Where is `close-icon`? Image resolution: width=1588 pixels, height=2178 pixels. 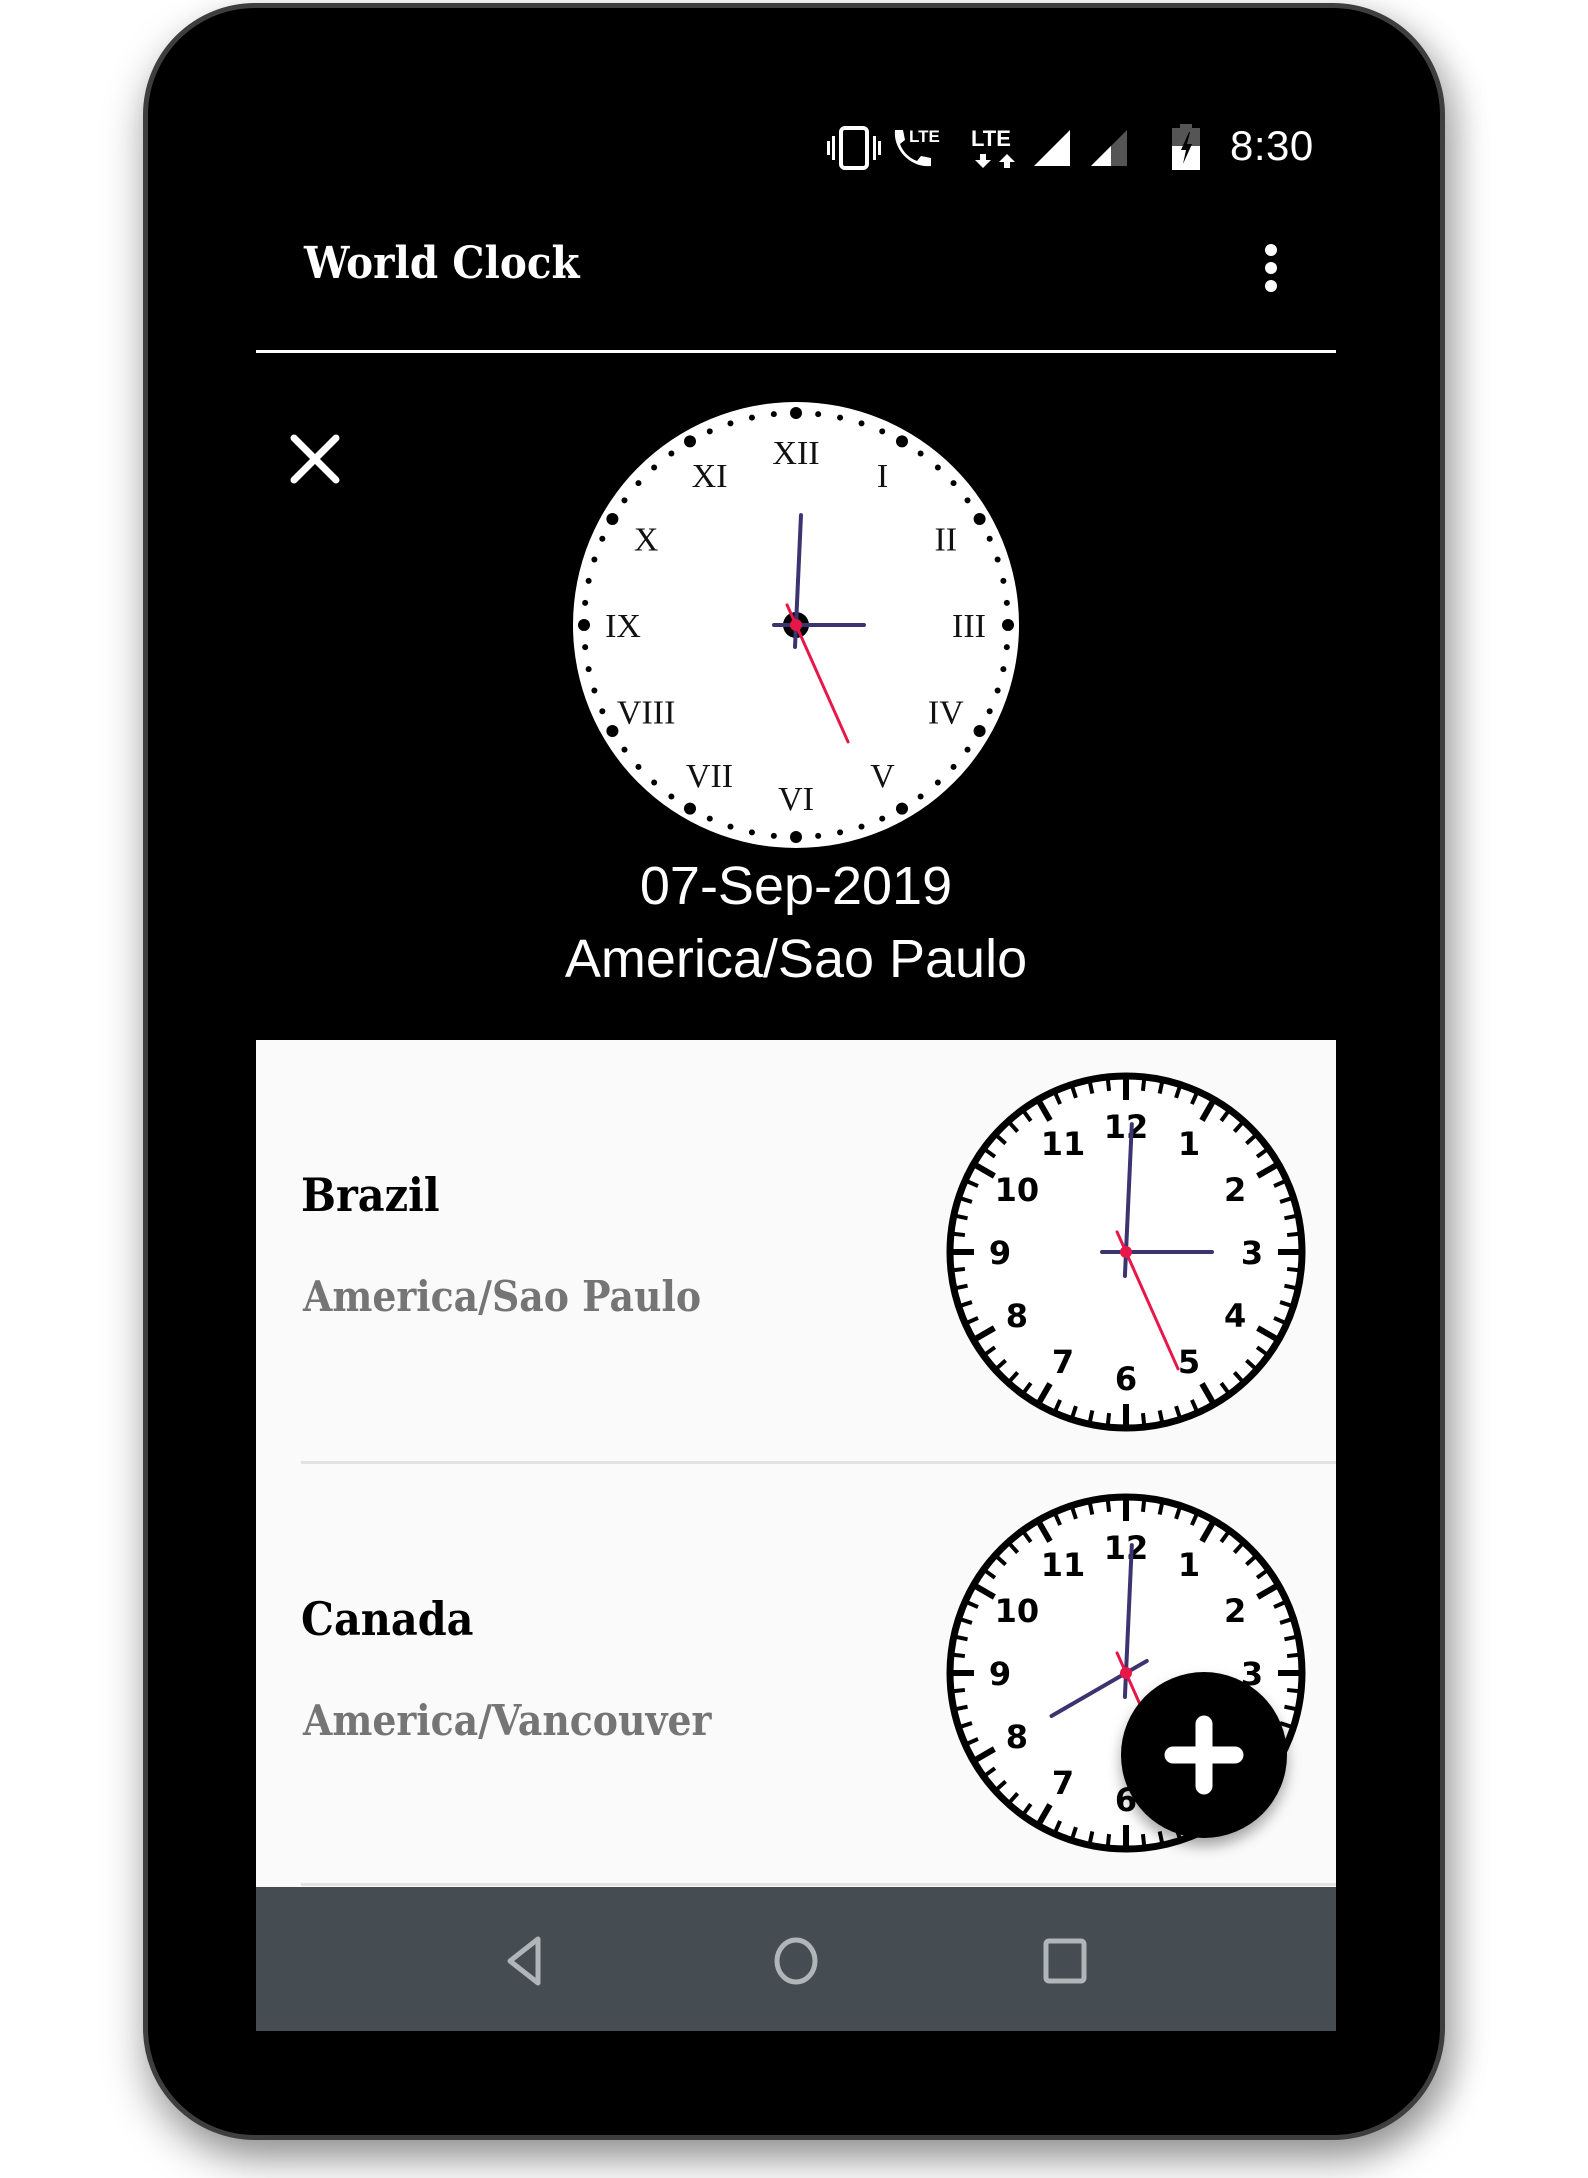
close-icon is located at coordinates (315, 459).